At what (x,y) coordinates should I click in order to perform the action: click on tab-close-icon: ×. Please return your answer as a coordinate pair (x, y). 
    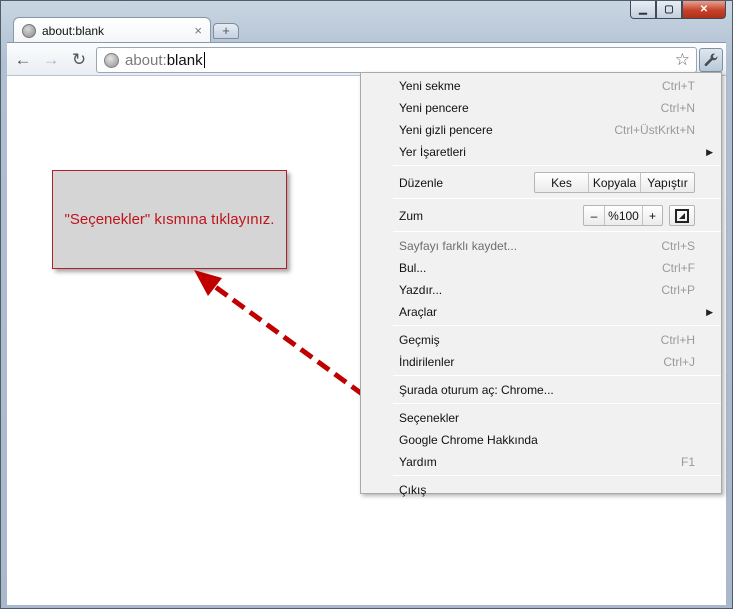
    Looking at the image, I should click on (198, 30).